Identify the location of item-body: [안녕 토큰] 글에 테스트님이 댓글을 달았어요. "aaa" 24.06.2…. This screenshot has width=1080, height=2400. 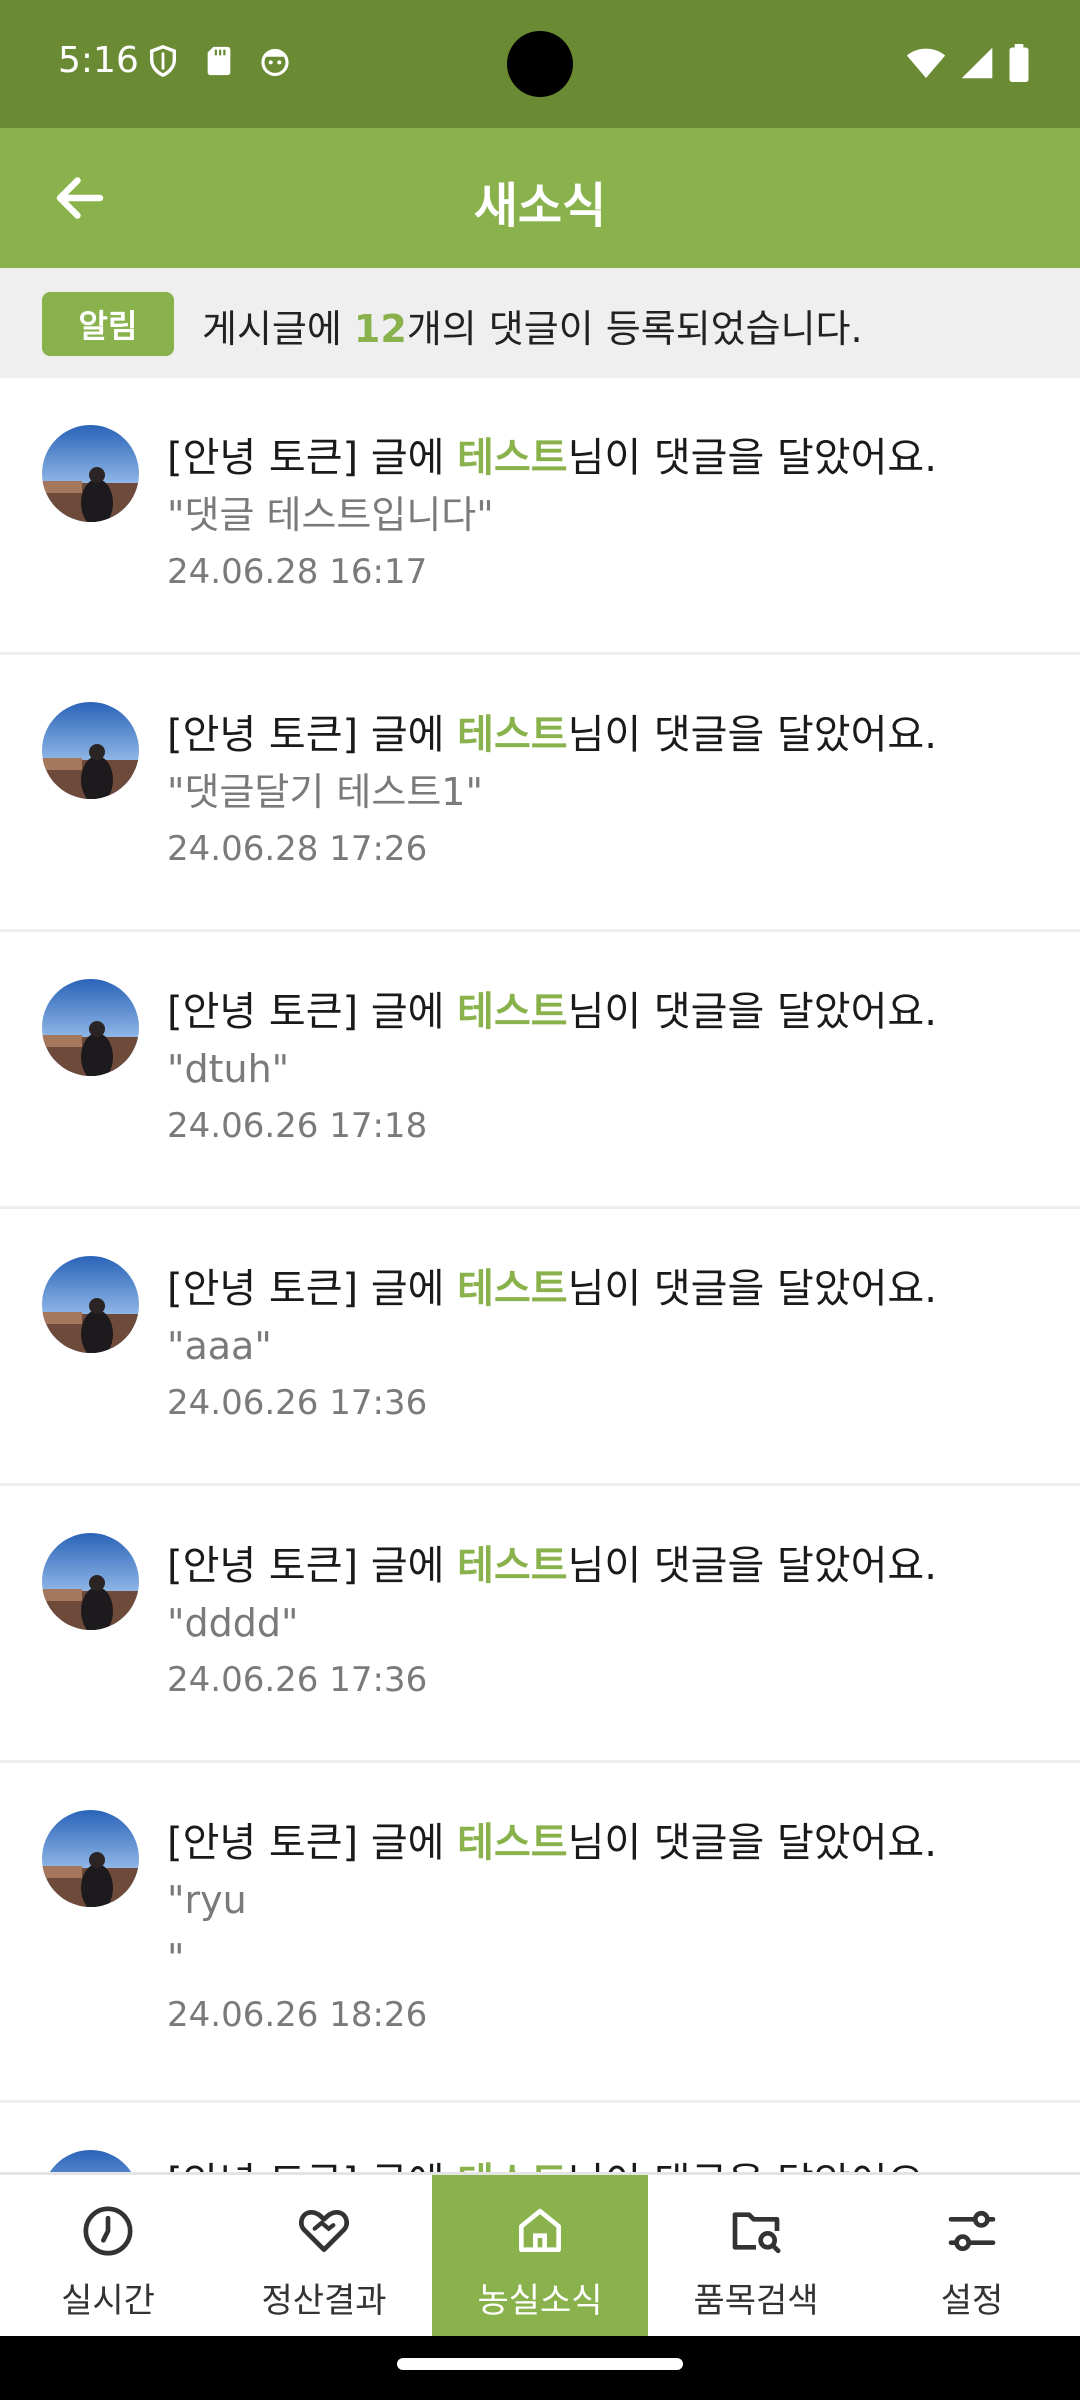
(603, 1346).